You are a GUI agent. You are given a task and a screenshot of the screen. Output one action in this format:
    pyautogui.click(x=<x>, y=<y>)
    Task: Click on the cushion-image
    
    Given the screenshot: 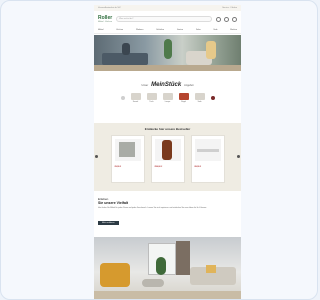 What is the action you would take?
    pyautogui.click(x=211, y=269)
    